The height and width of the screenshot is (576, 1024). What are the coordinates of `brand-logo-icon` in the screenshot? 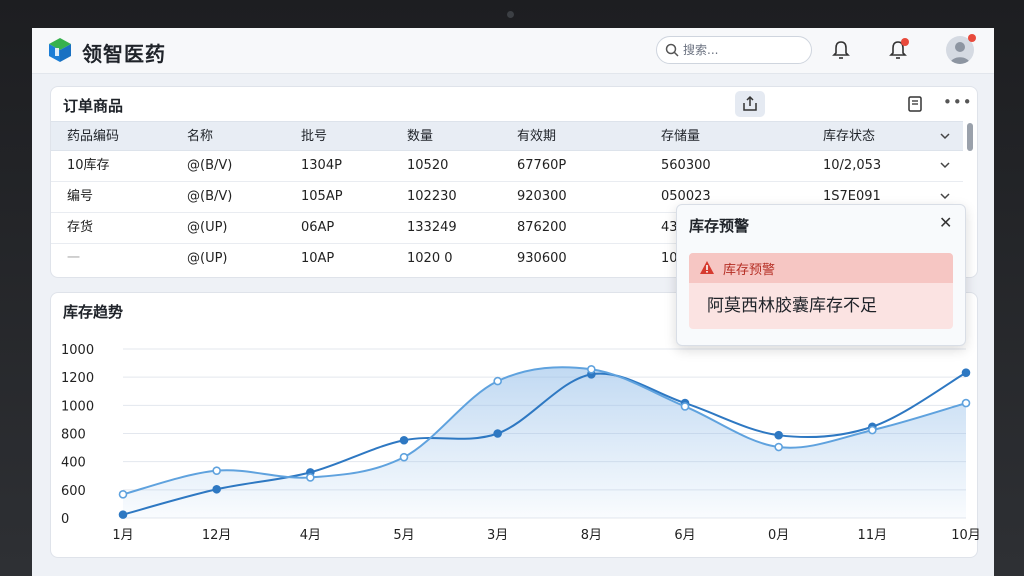 It's located at (60, 50).